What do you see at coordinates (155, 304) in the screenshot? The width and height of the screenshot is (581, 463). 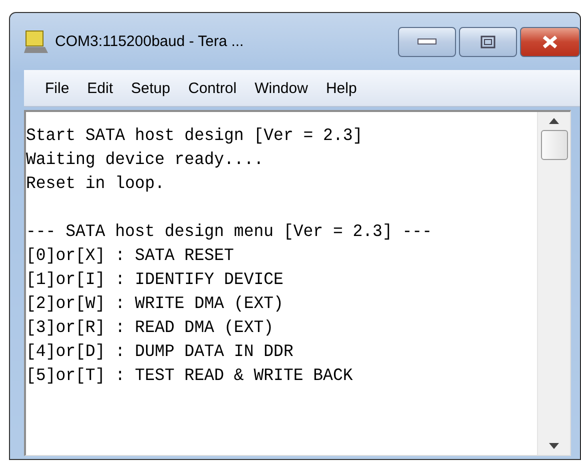 I see `terminal-line: [2]or[W] : WRITE DMA (EXT)` at bounding box center [155, 304].